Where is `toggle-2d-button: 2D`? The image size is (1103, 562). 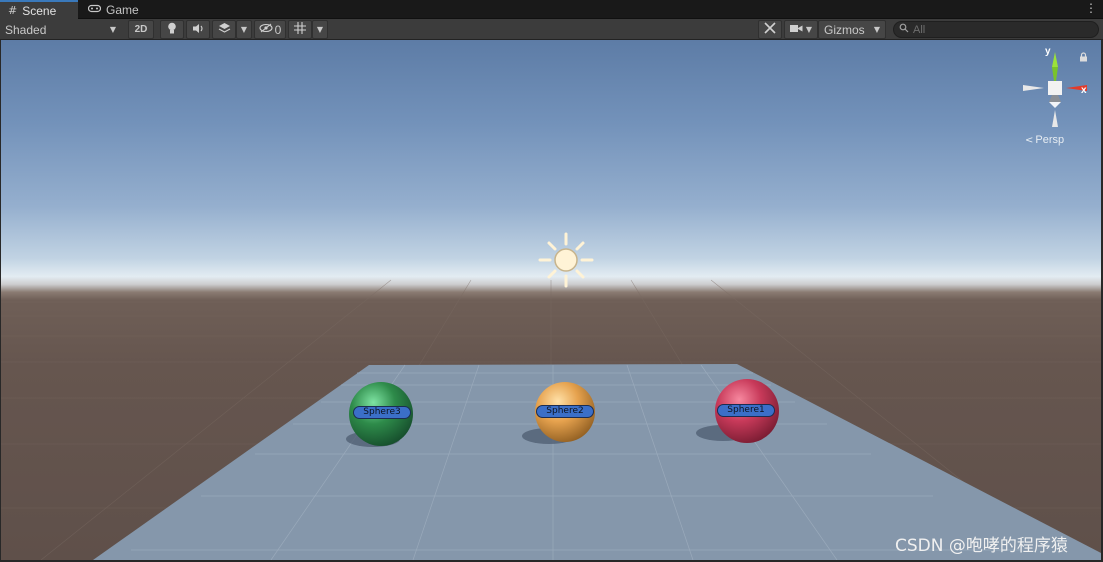 toggle-2d-button: 2D is located at coordinates (141, 29).